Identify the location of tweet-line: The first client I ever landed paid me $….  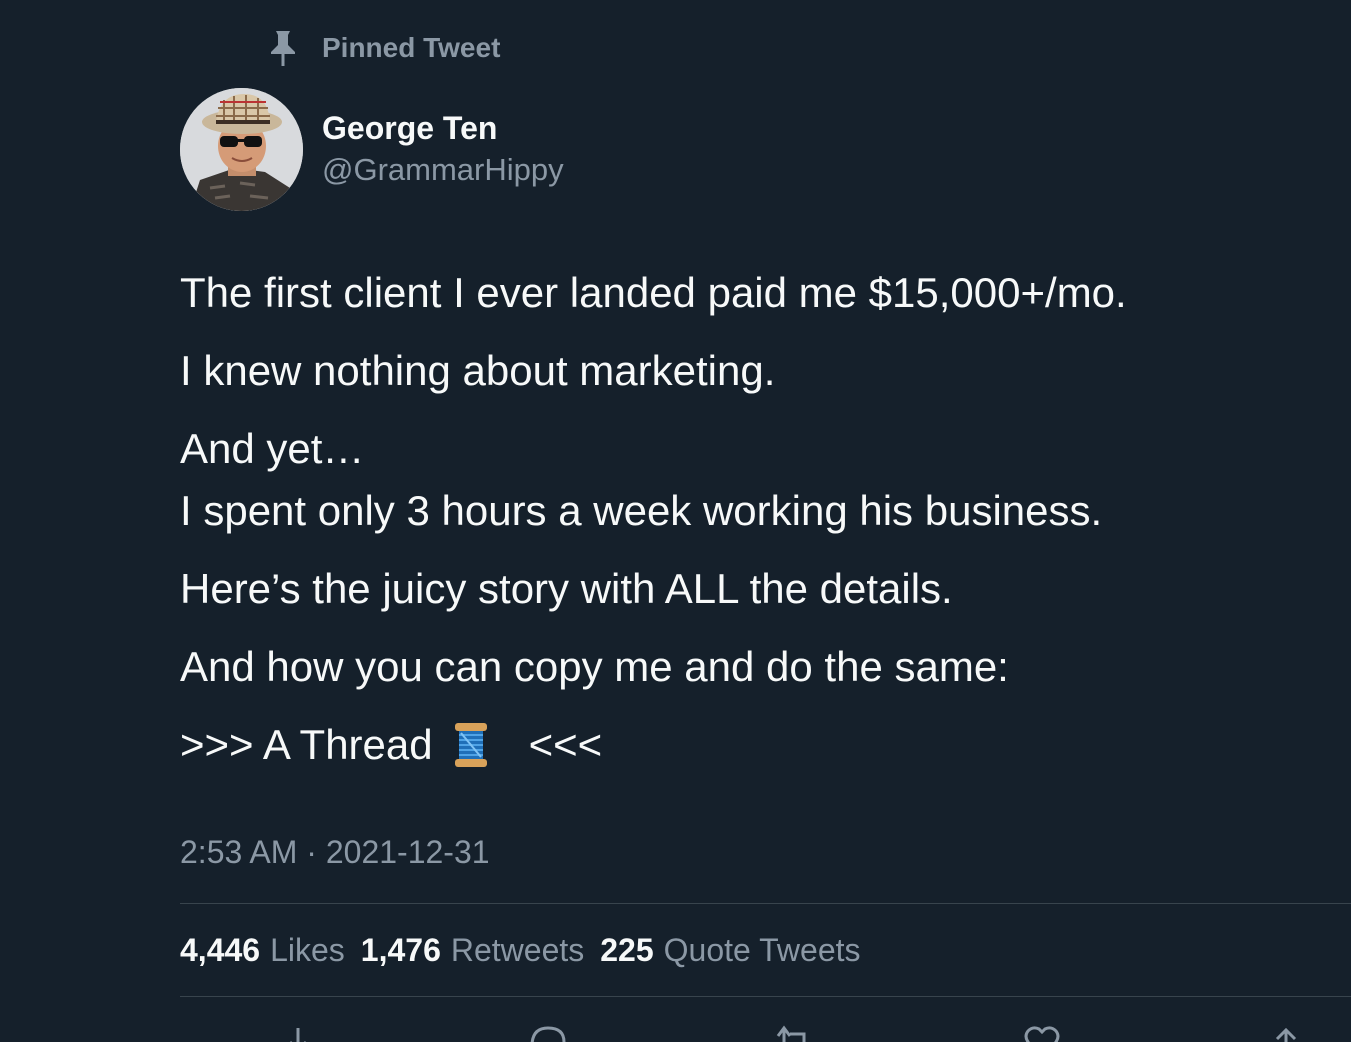
(653, 292).